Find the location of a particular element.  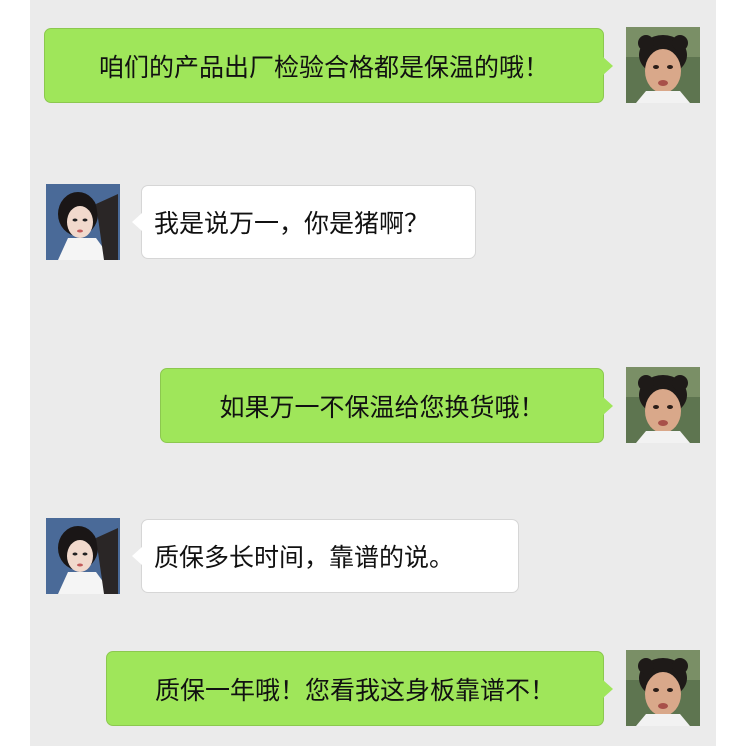

message-bubble-sent: 如果万一不保温给您换货哦！ is located at coordinates (386, 405).